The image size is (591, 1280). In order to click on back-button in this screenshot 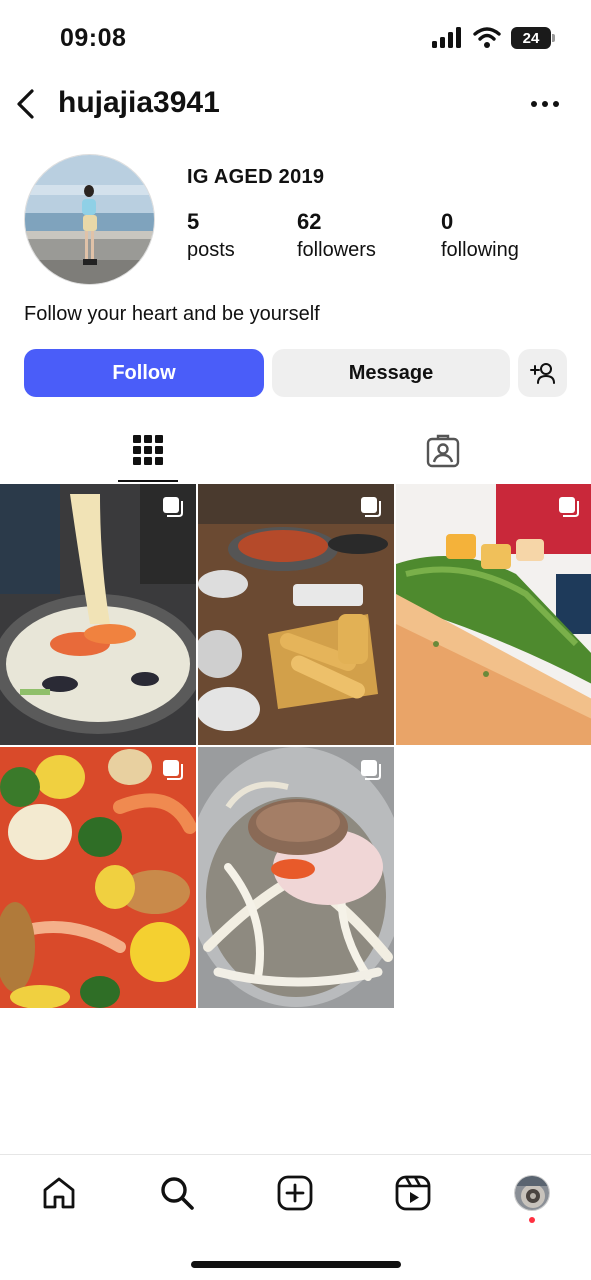, I will do `click(26, 104)`.